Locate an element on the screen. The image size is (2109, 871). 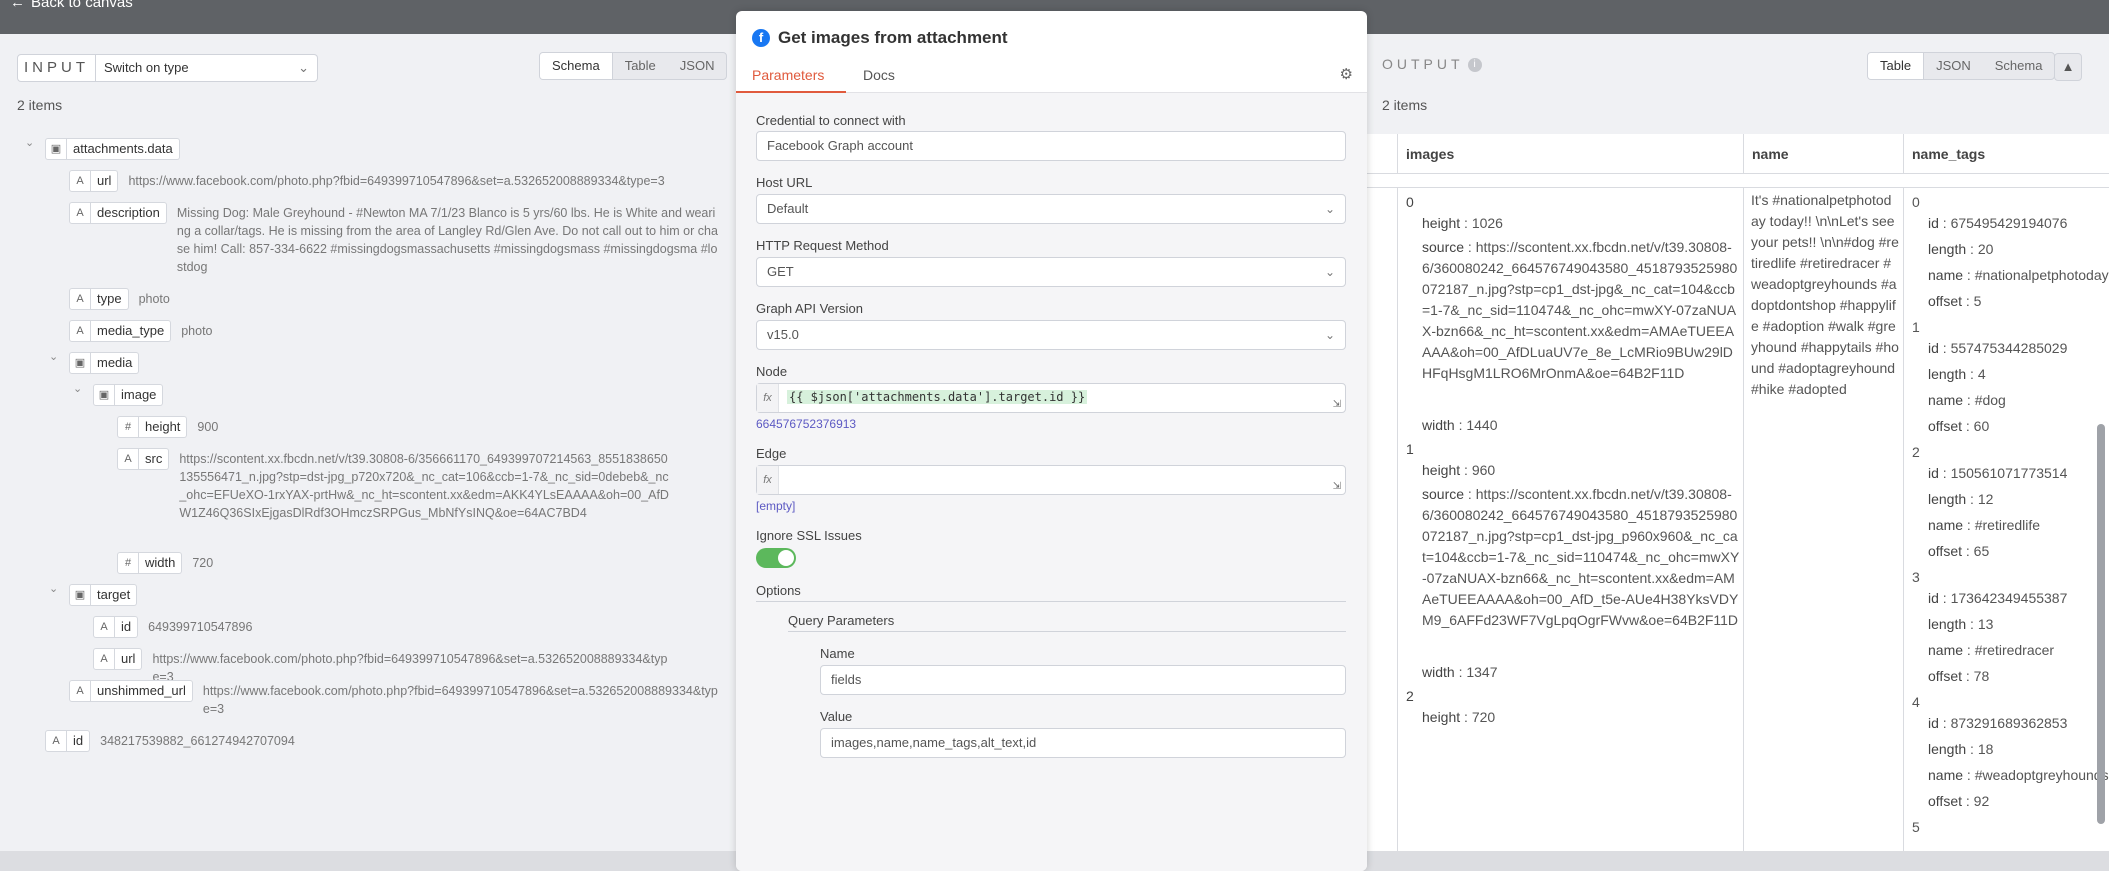
output-scrollbar-thumb is located at coordinates (2101, 624).